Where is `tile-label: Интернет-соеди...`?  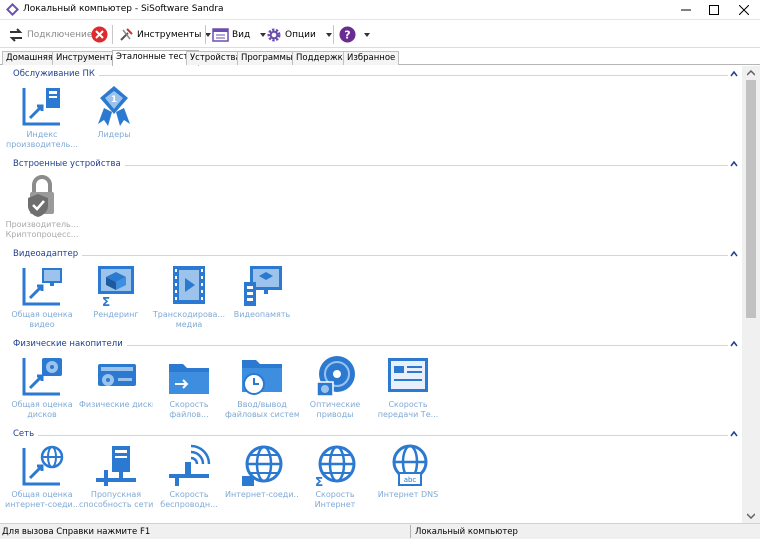
tile-label: Интернет-соеди... is located at coordinates (262, 494).